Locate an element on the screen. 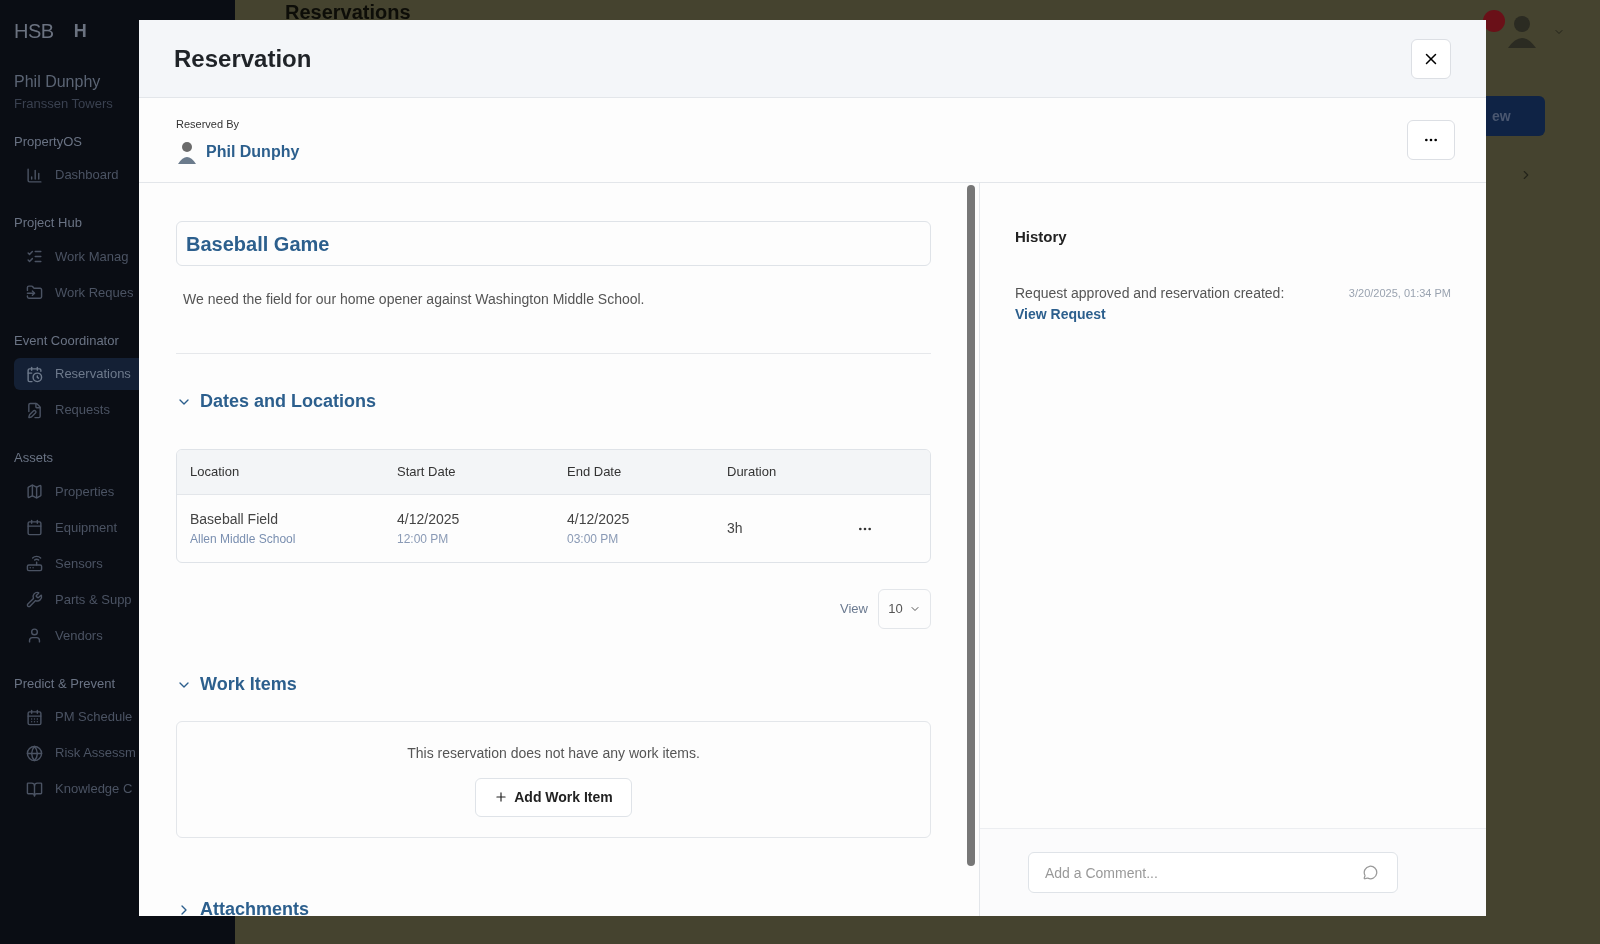  notification-badge is located at coordinates (1494, 21).